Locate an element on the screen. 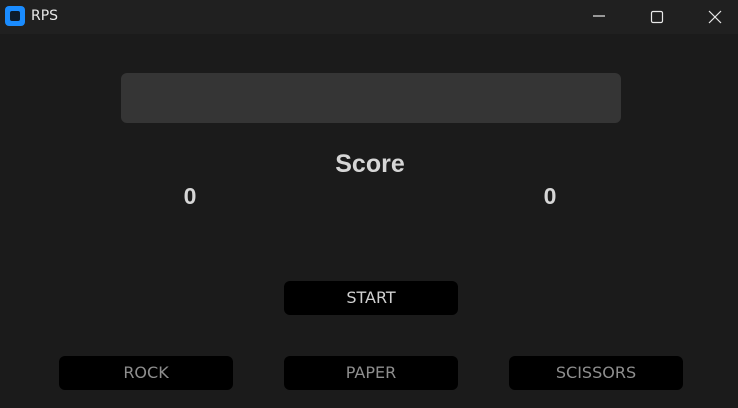  paper-button: PAPER is located at coordinates (371, 373).